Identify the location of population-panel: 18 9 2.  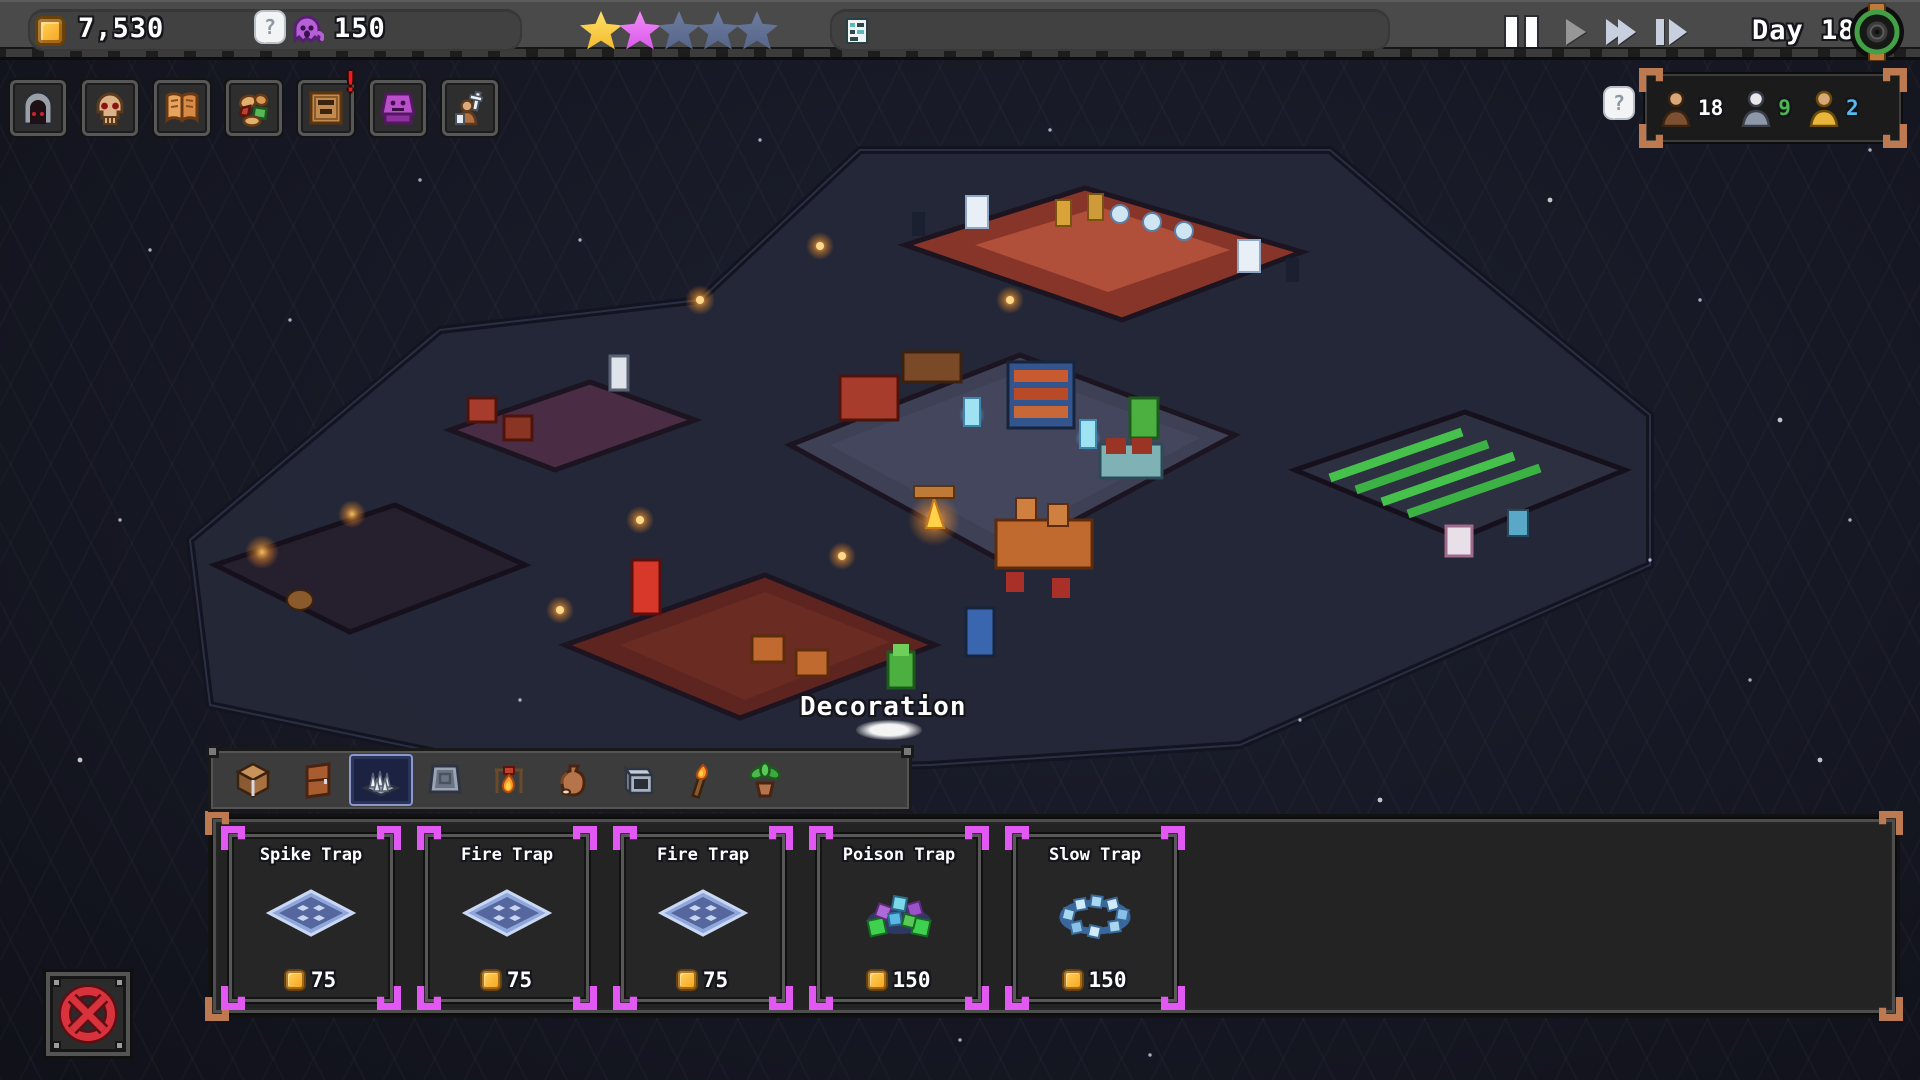
(1770, 105).